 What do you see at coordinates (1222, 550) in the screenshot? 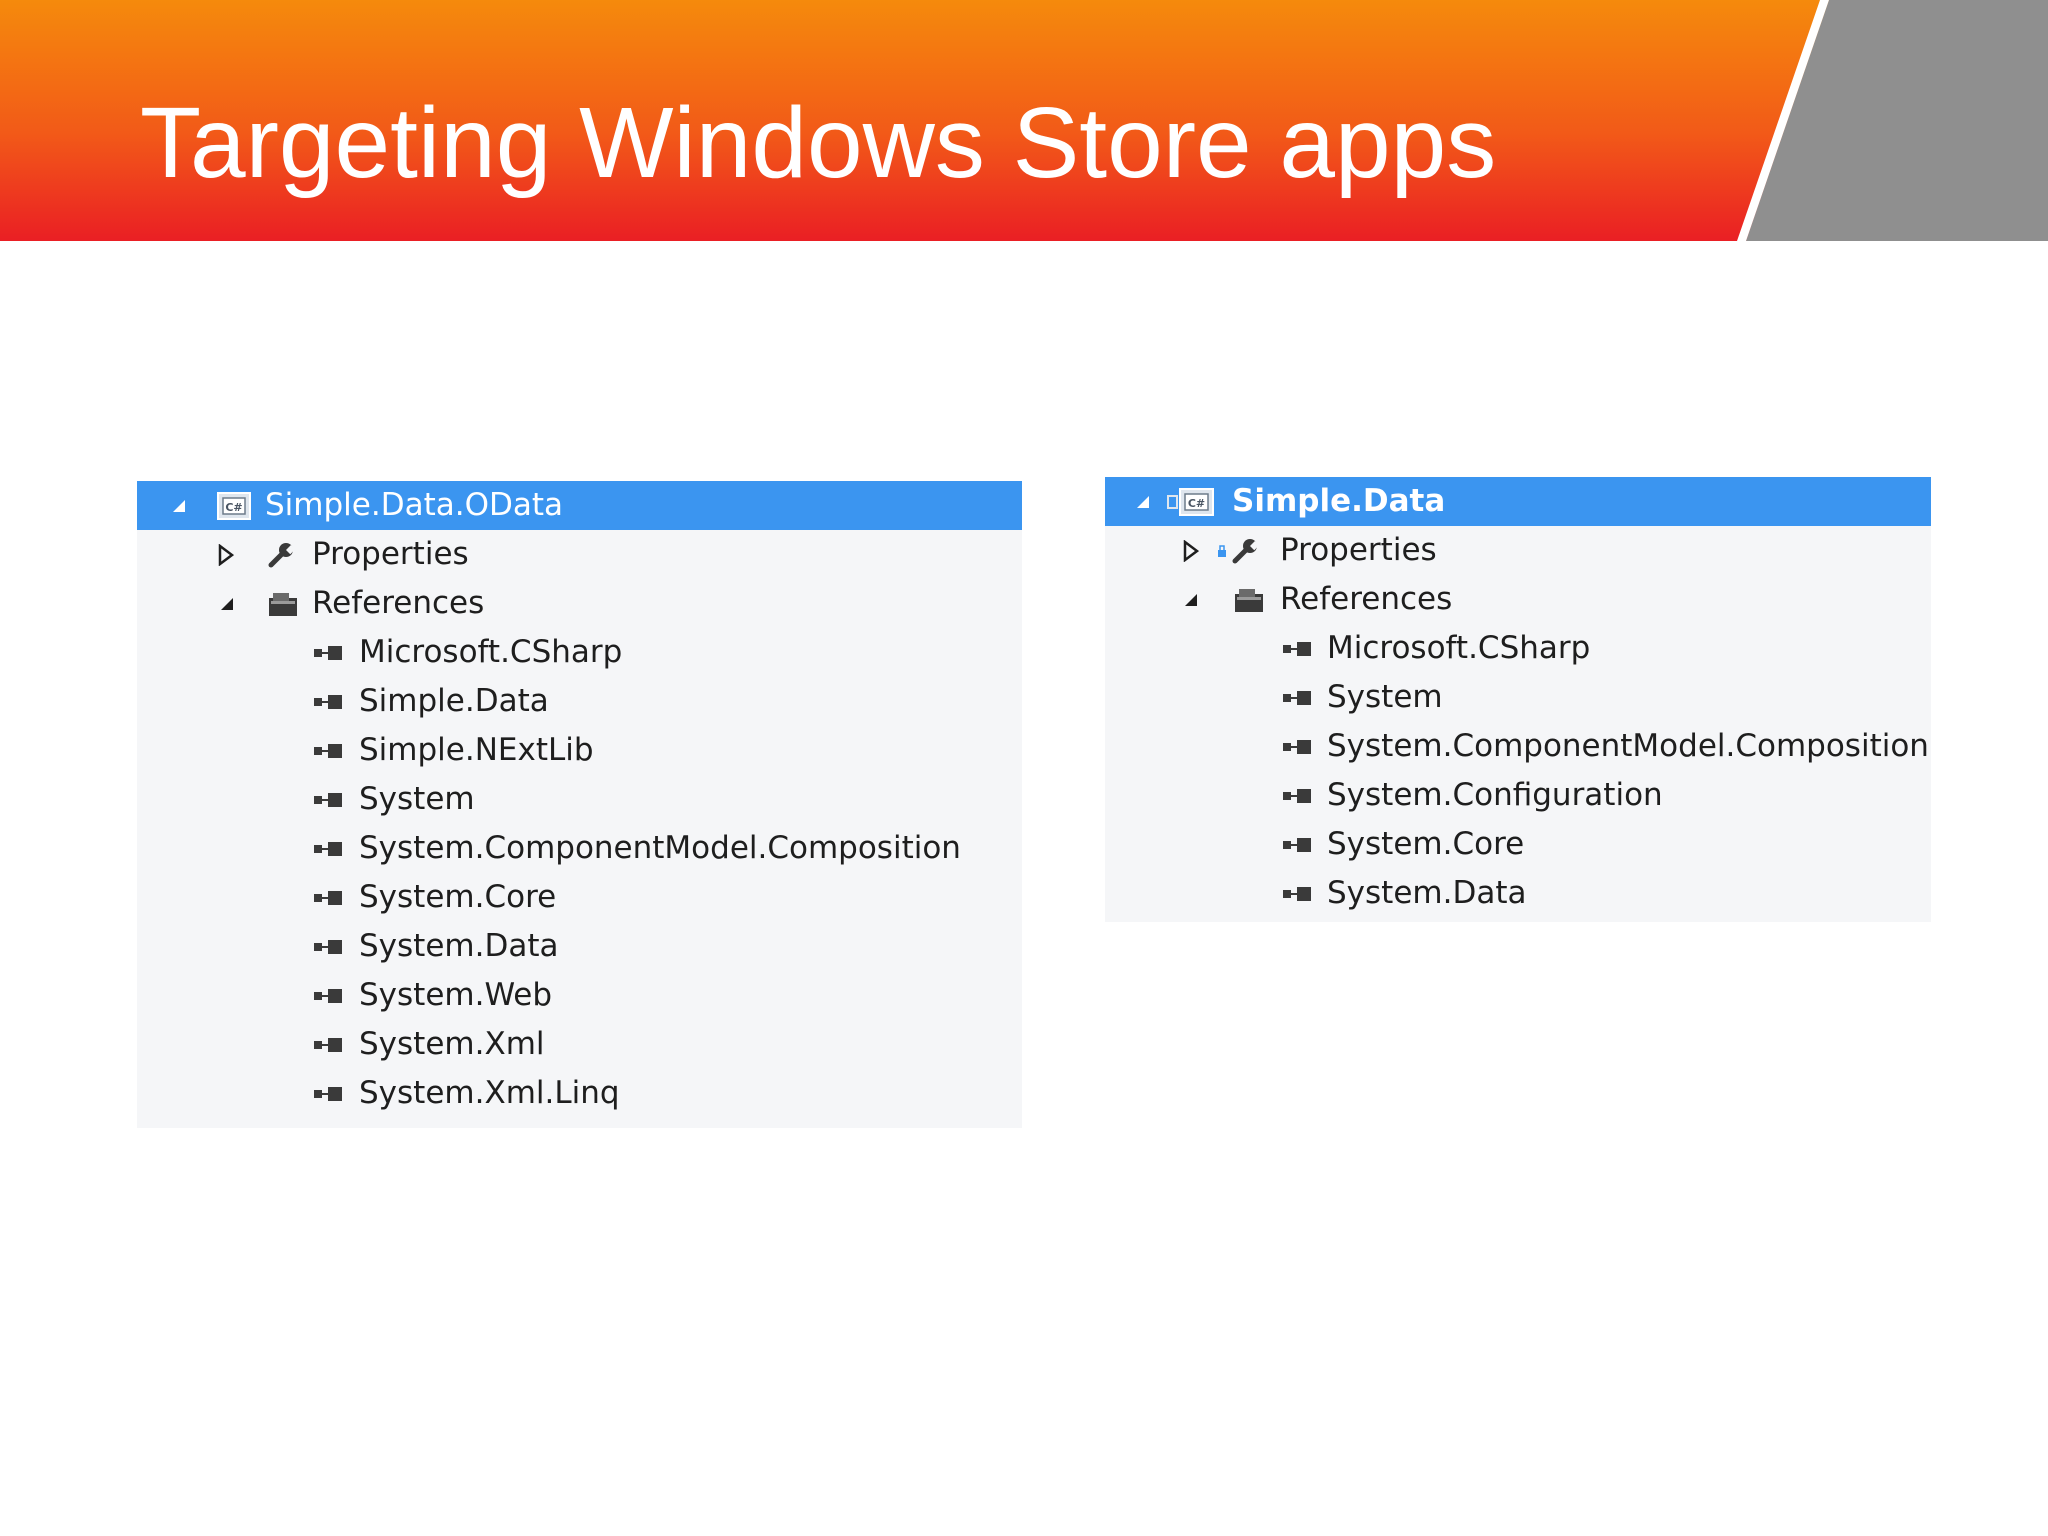
I see `lock-overlay-icon` at bounding box center [1222, 550].